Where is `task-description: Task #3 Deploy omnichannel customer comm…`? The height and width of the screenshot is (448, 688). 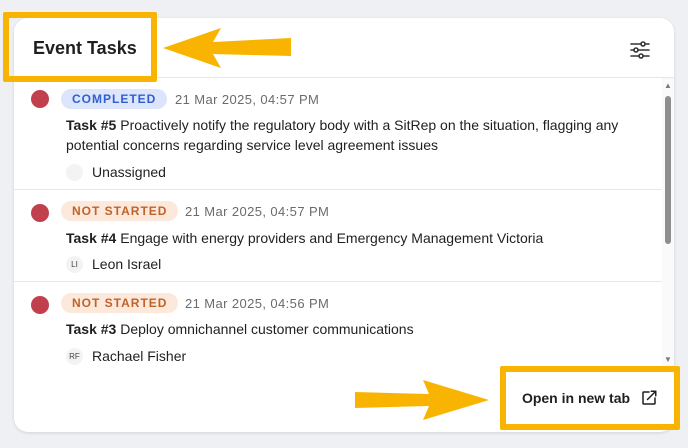
task-description: Task #3 Deploy omnichannel customer comm… is located at coordinates (353, 329).